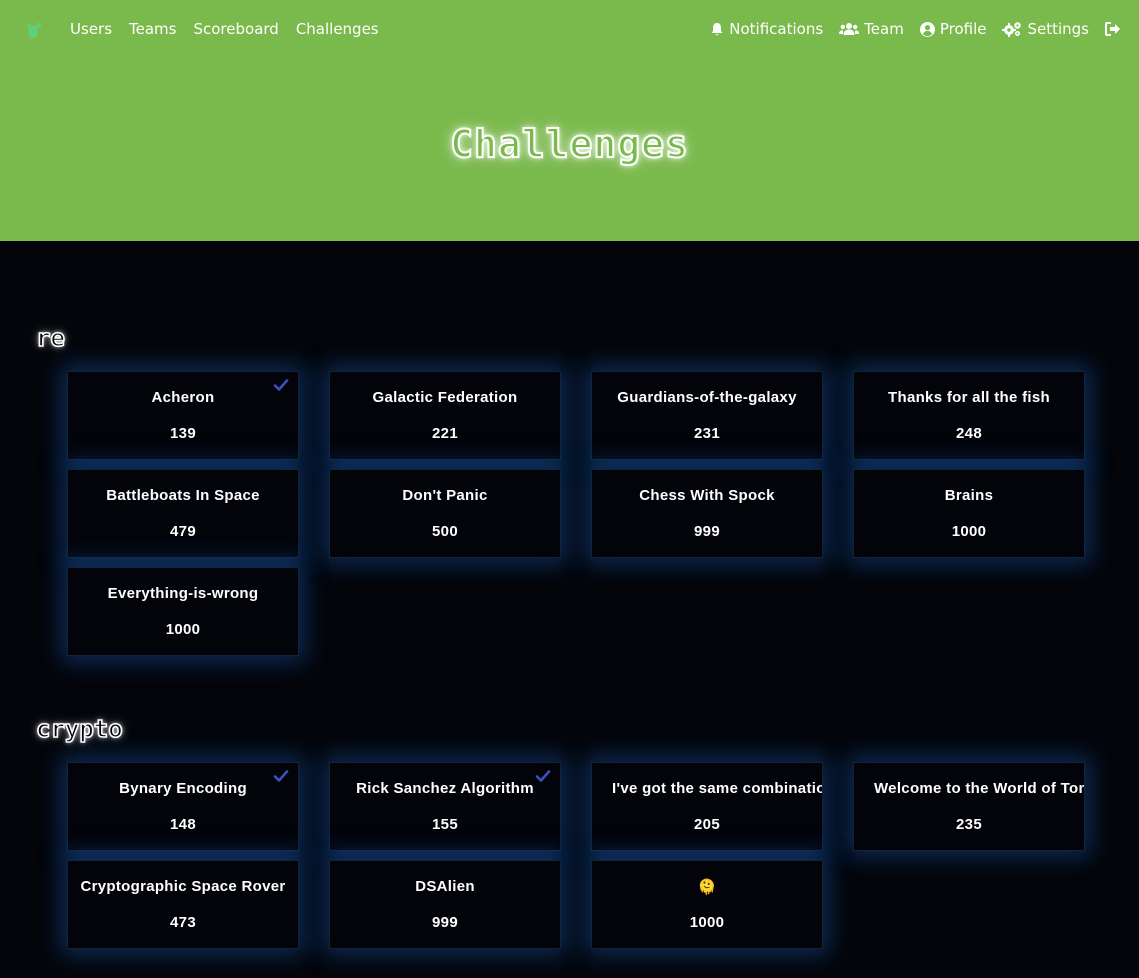 The height and width of the screenshot is (978, 1139). Describe the element at coordinates (1012, 29) in the screenshot. I see `cogs-icon` at that location.